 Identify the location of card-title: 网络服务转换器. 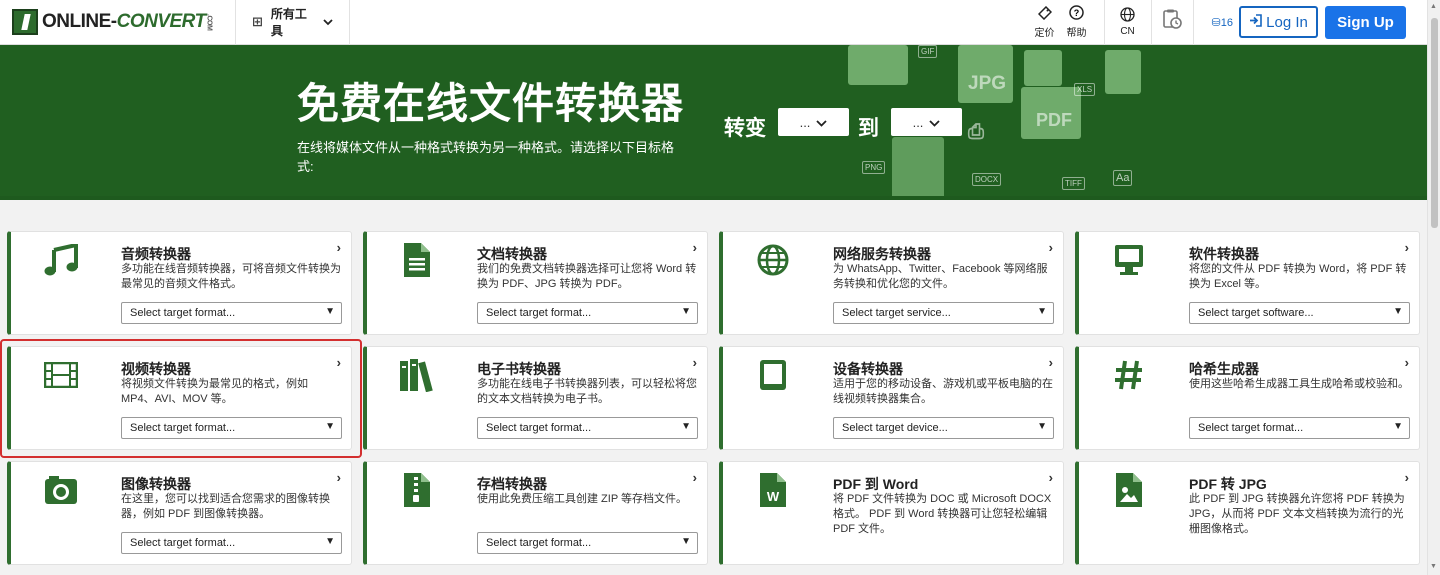
(882, 254).